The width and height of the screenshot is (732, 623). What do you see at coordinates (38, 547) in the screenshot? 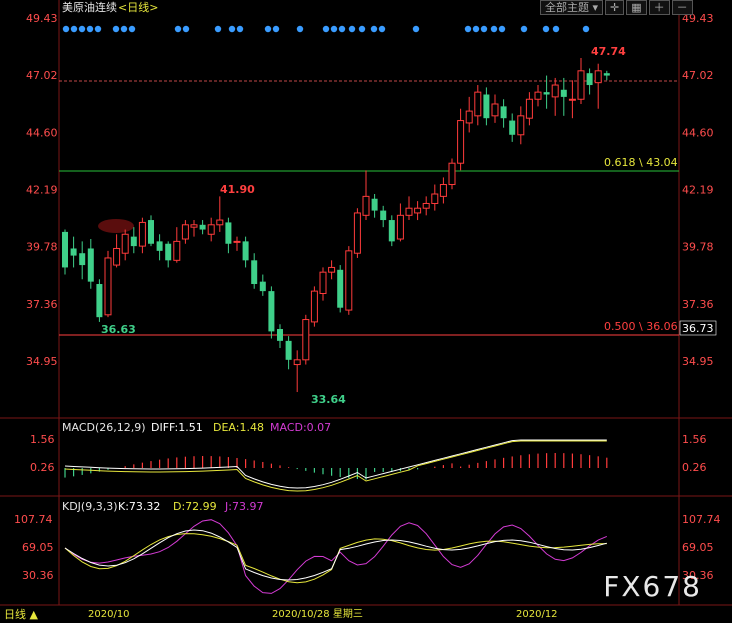
I see `kdj-axis-left-2: 69.05` at bounding box center [38, 547].